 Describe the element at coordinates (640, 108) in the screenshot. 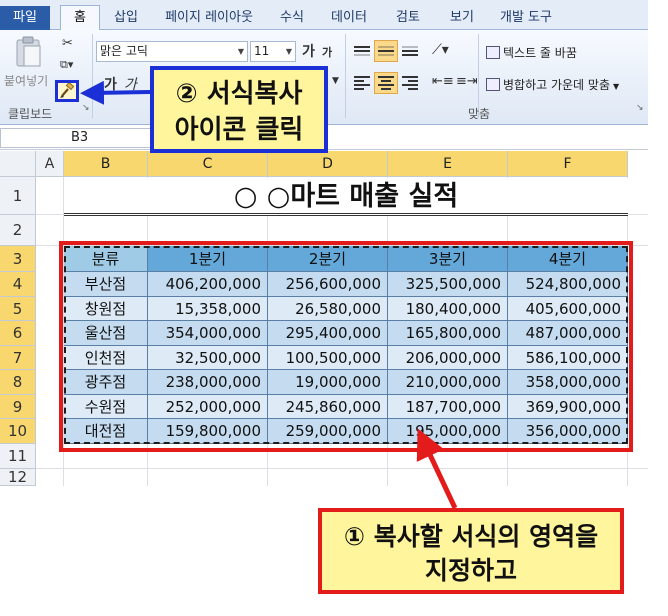

I see `alignment-launcher-icon: ↘` at that location.